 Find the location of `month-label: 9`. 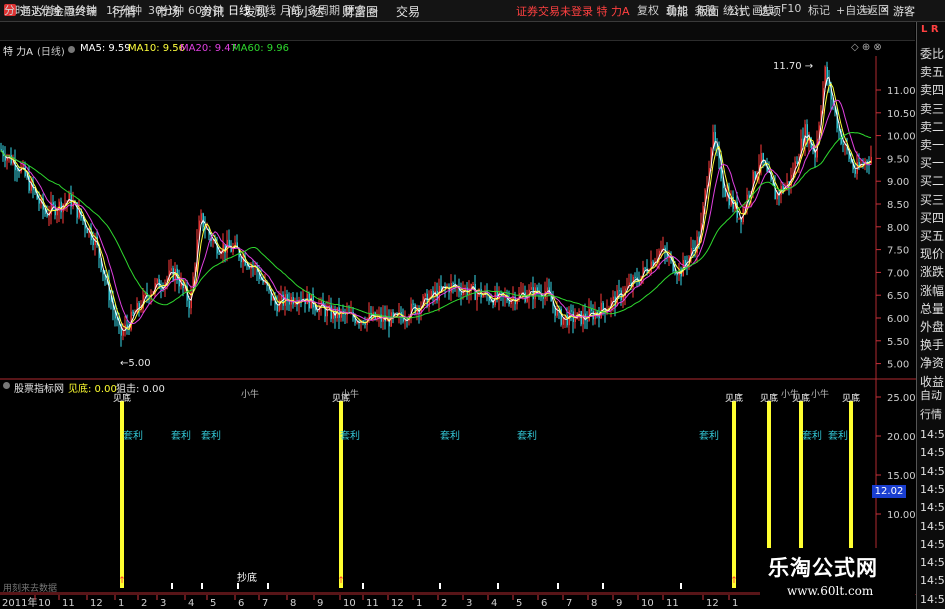

month-label: 9 is located at coordinates (320, 603).